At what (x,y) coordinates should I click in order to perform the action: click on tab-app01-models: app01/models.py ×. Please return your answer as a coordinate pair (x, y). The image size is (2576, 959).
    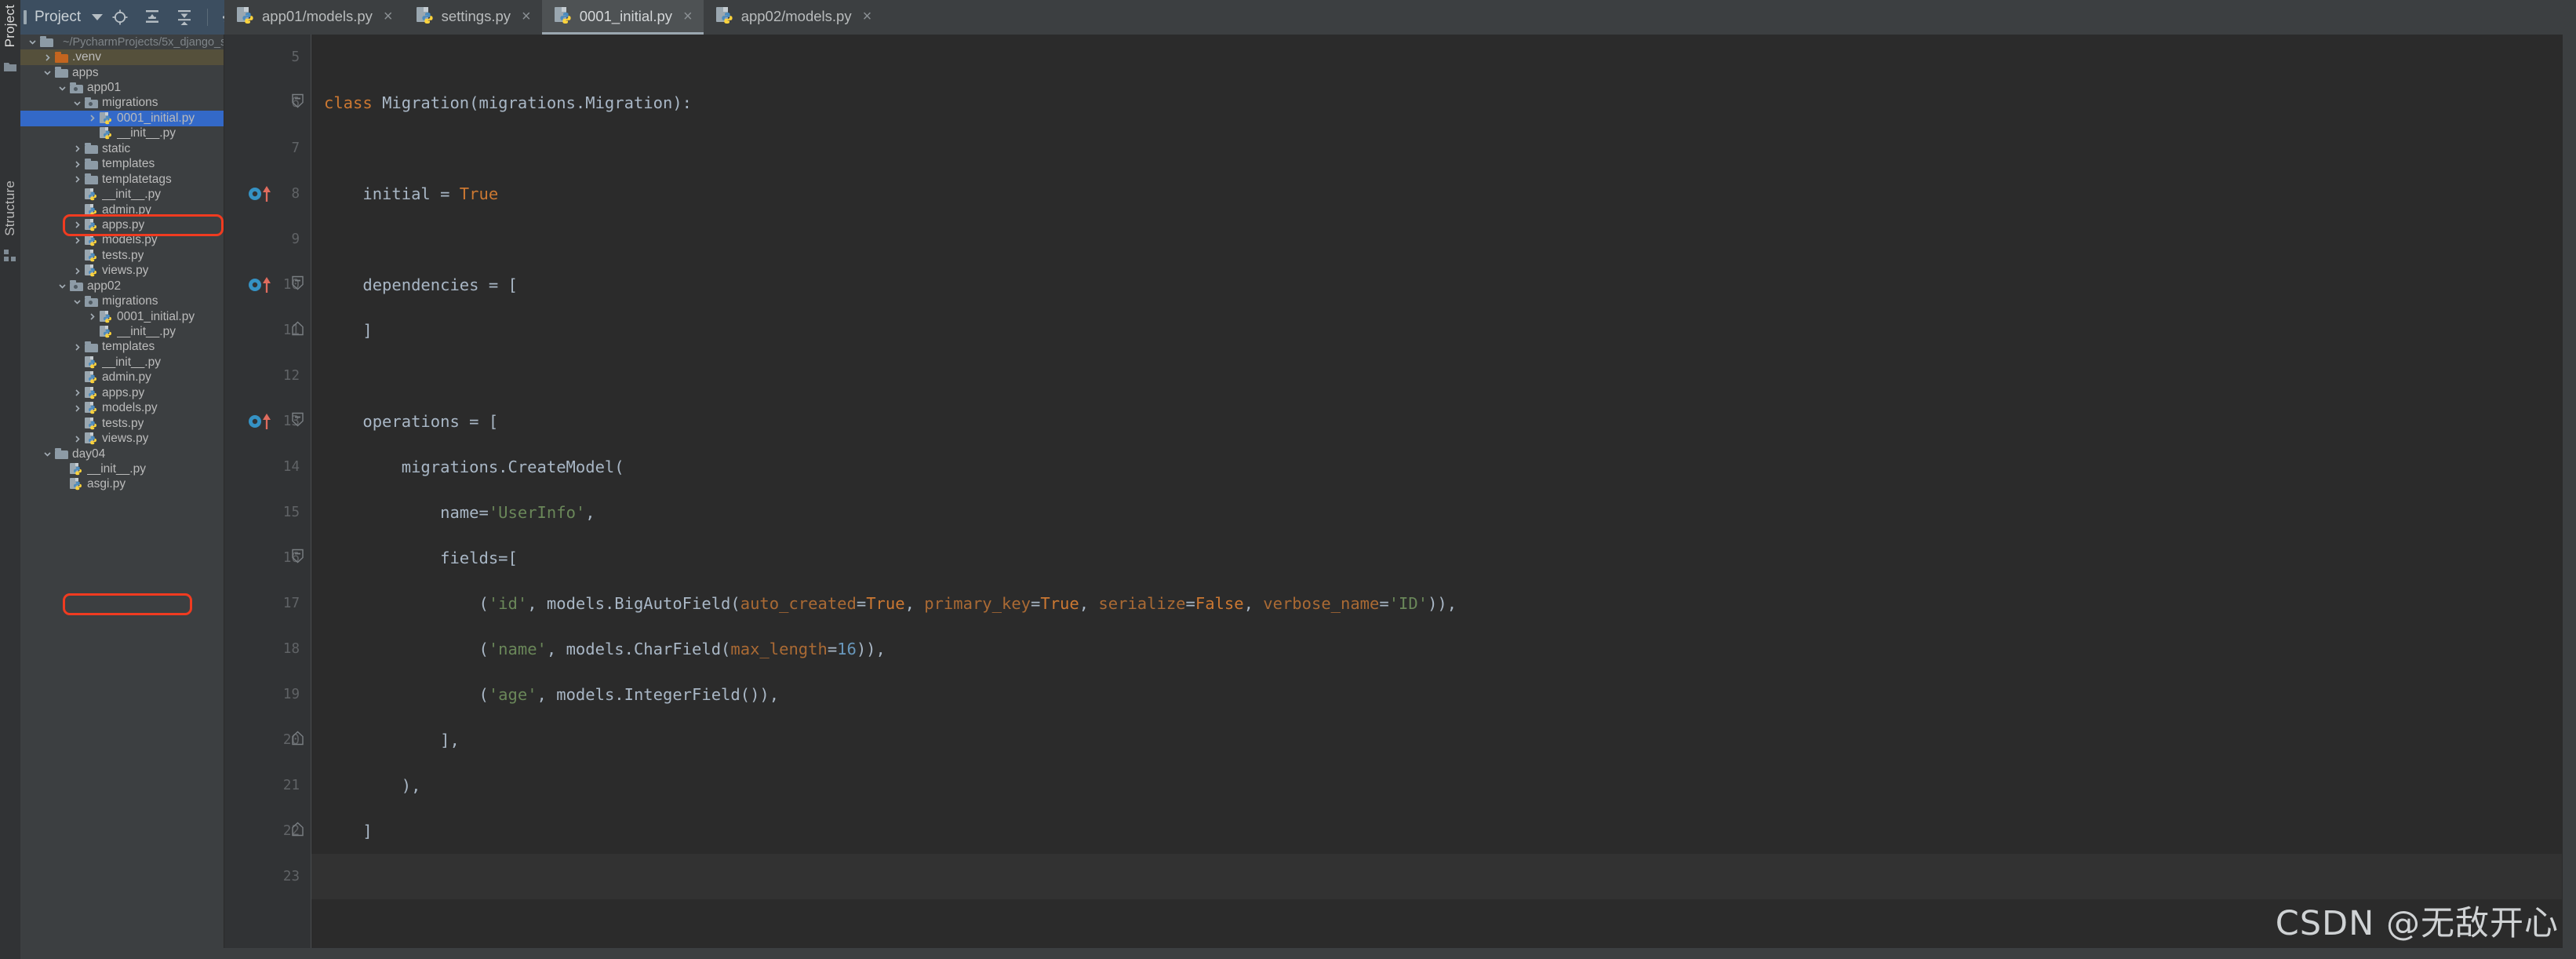
    Looking at the image, I should click on (314, 17).